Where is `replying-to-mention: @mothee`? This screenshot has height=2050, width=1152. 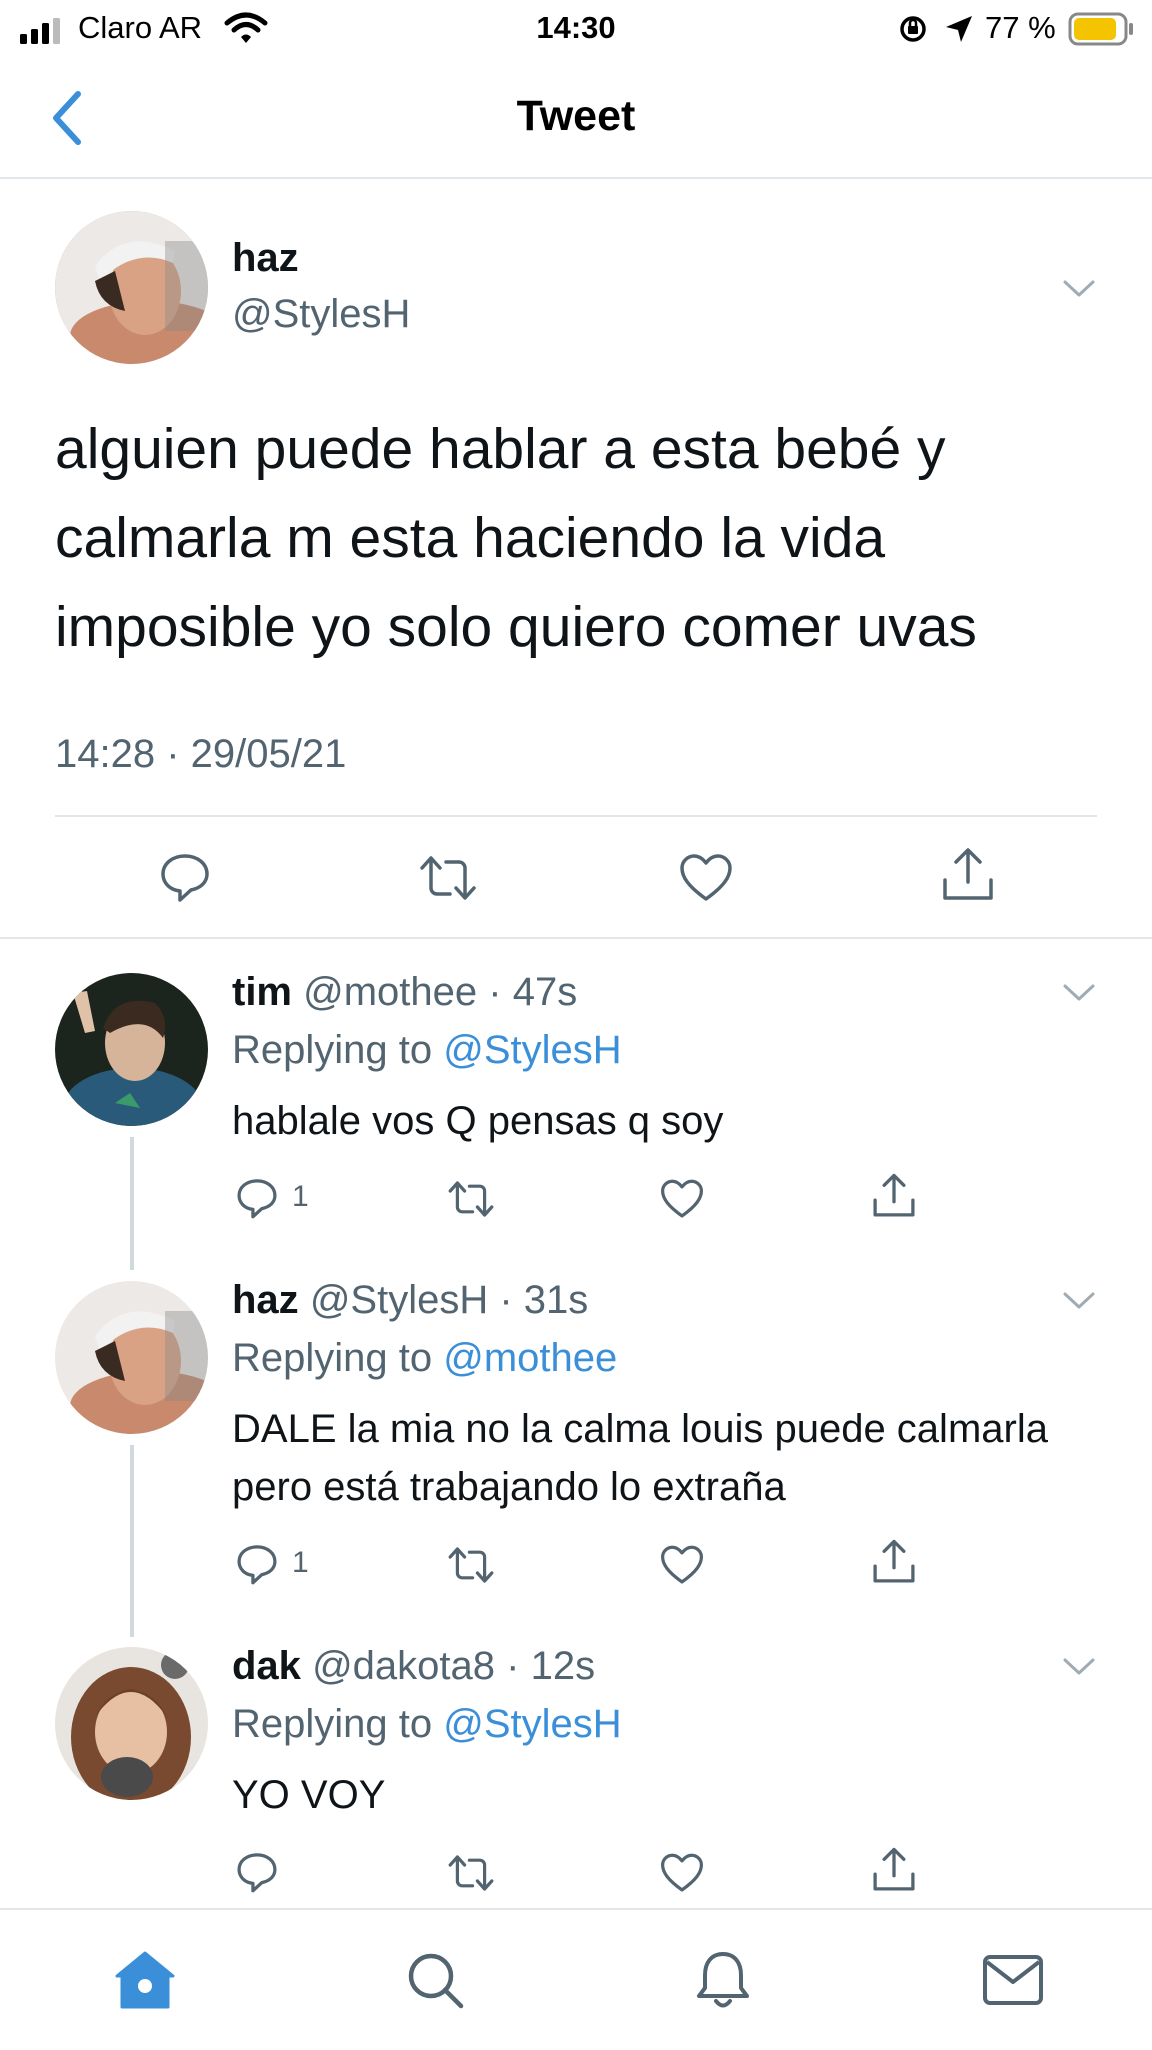
replying-to-mention: @mothee is located at coordinates (530, 1358).